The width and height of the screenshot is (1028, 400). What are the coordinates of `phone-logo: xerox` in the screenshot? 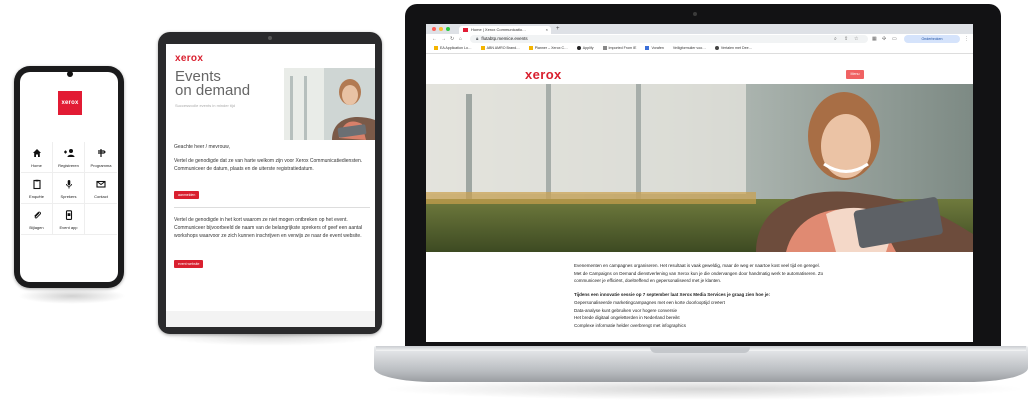 It's located at (70, 103).